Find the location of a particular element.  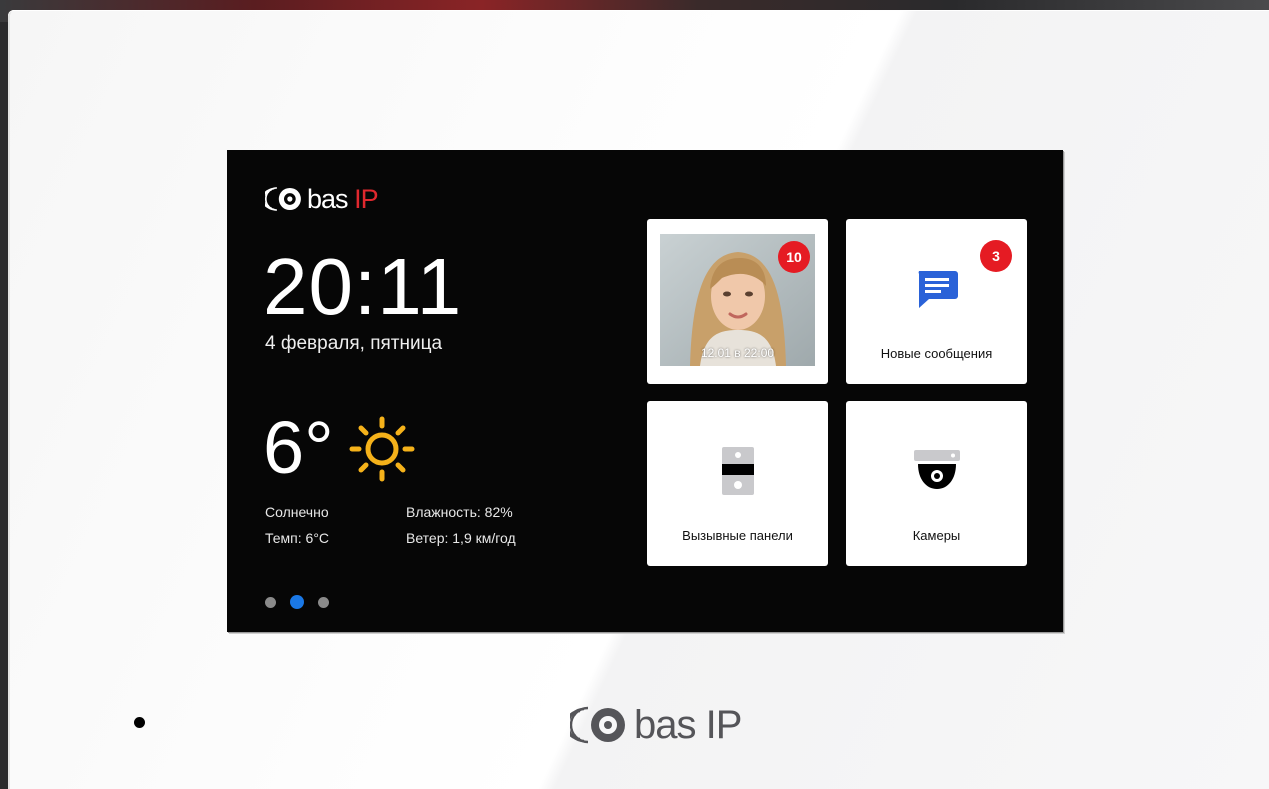

page-indicator is located at coordinates (297, 602).